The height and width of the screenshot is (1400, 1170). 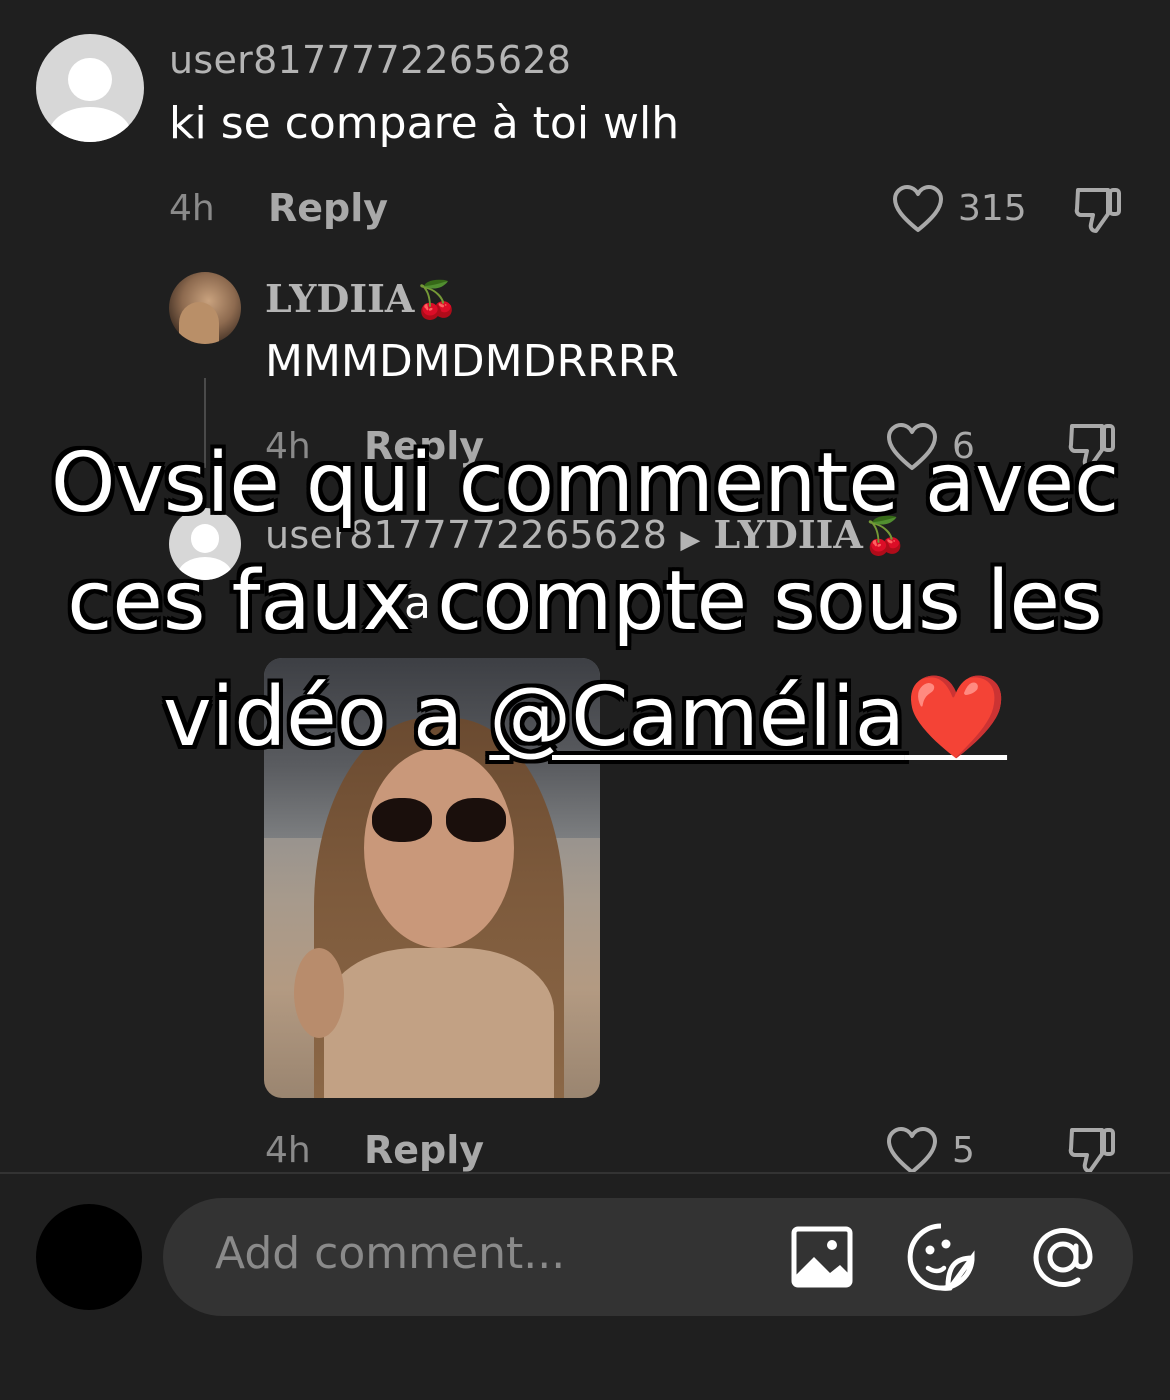 I want to click on sticker-icon, so click(x=941, y=1257).